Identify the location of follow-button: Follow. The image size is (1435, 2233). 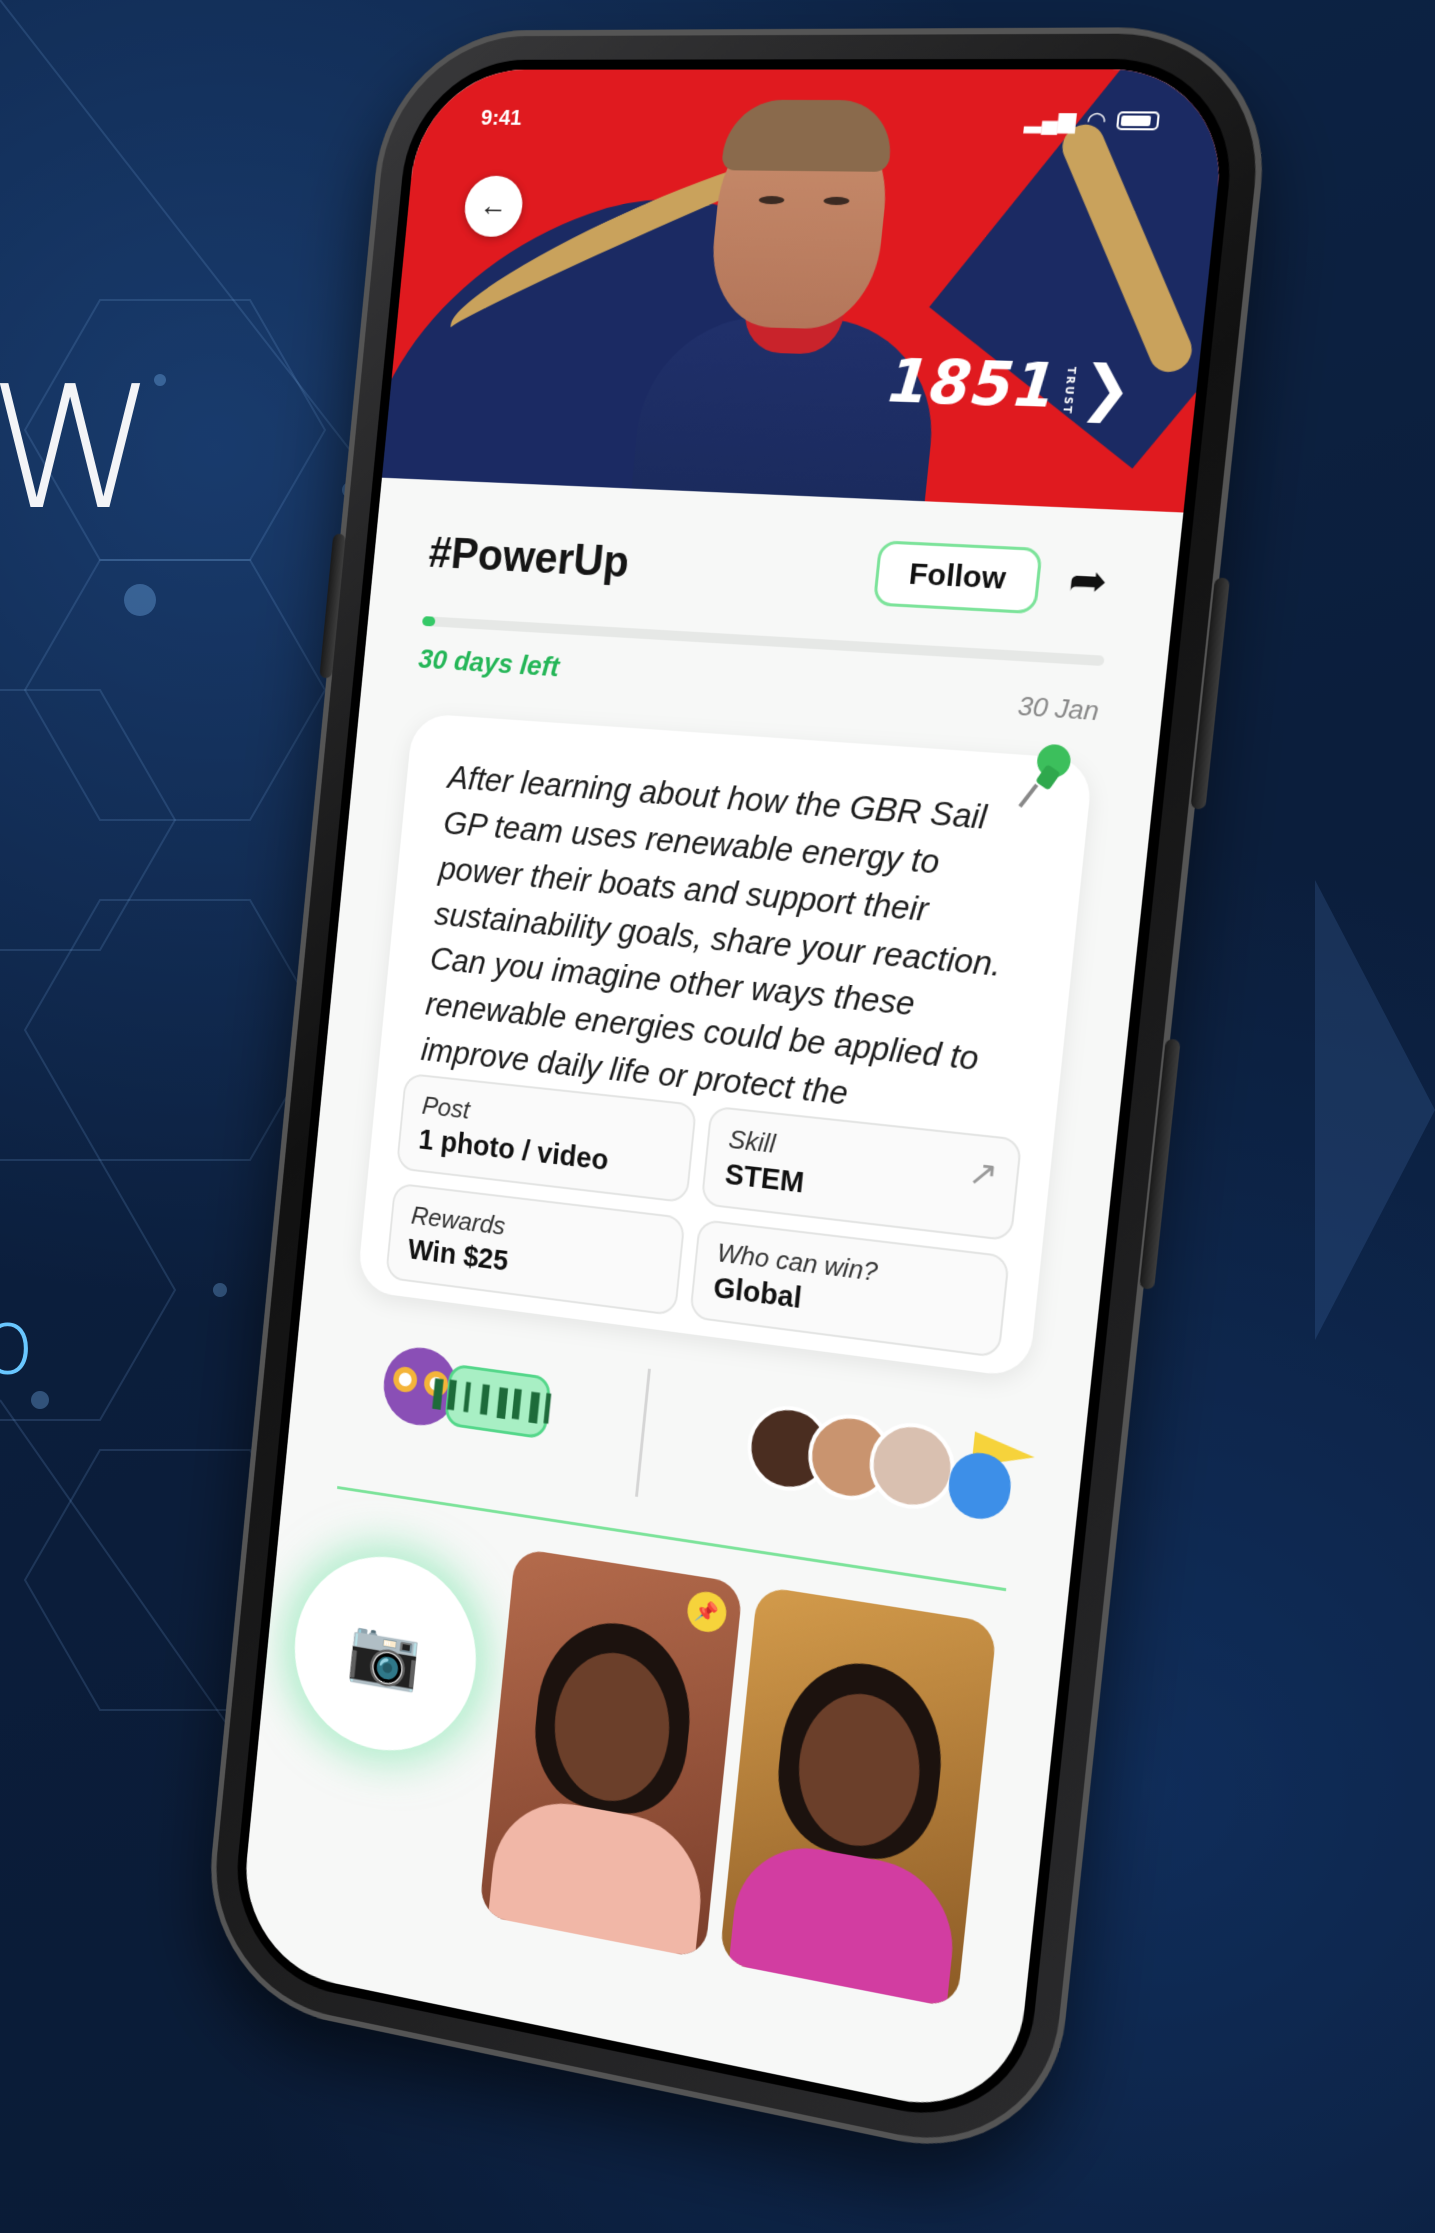
(957, 577).